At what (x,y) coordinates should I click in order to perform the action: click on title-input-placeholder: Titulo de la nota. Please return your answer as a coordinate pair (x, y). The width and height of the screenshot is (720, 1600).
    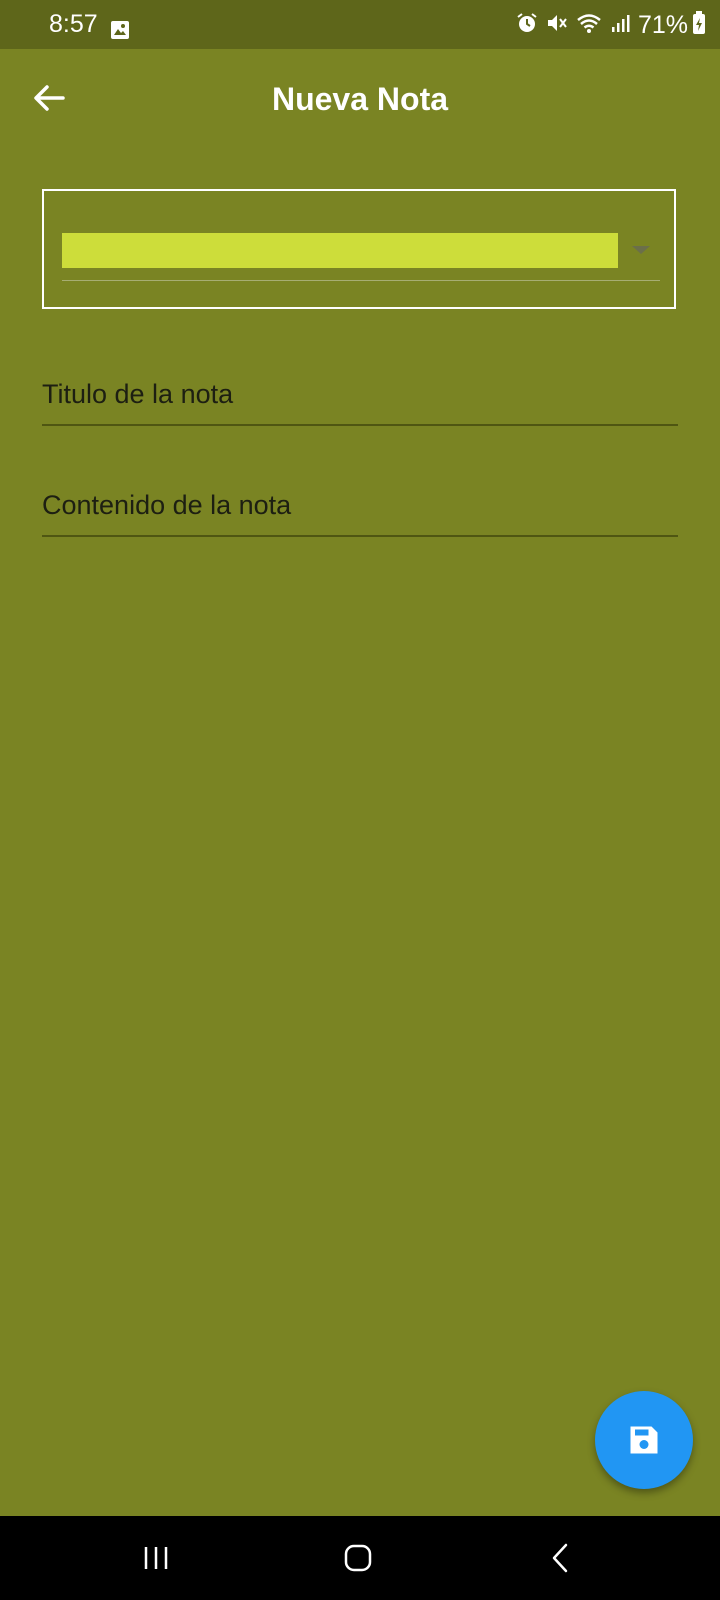
    Looking at the image, I should click on (138, 394).